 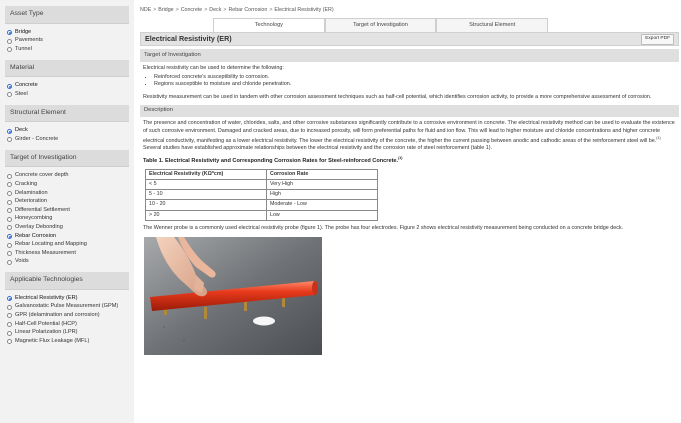 I want to click on material-group: Material Concrete Steel, so click(x=67, y=82).